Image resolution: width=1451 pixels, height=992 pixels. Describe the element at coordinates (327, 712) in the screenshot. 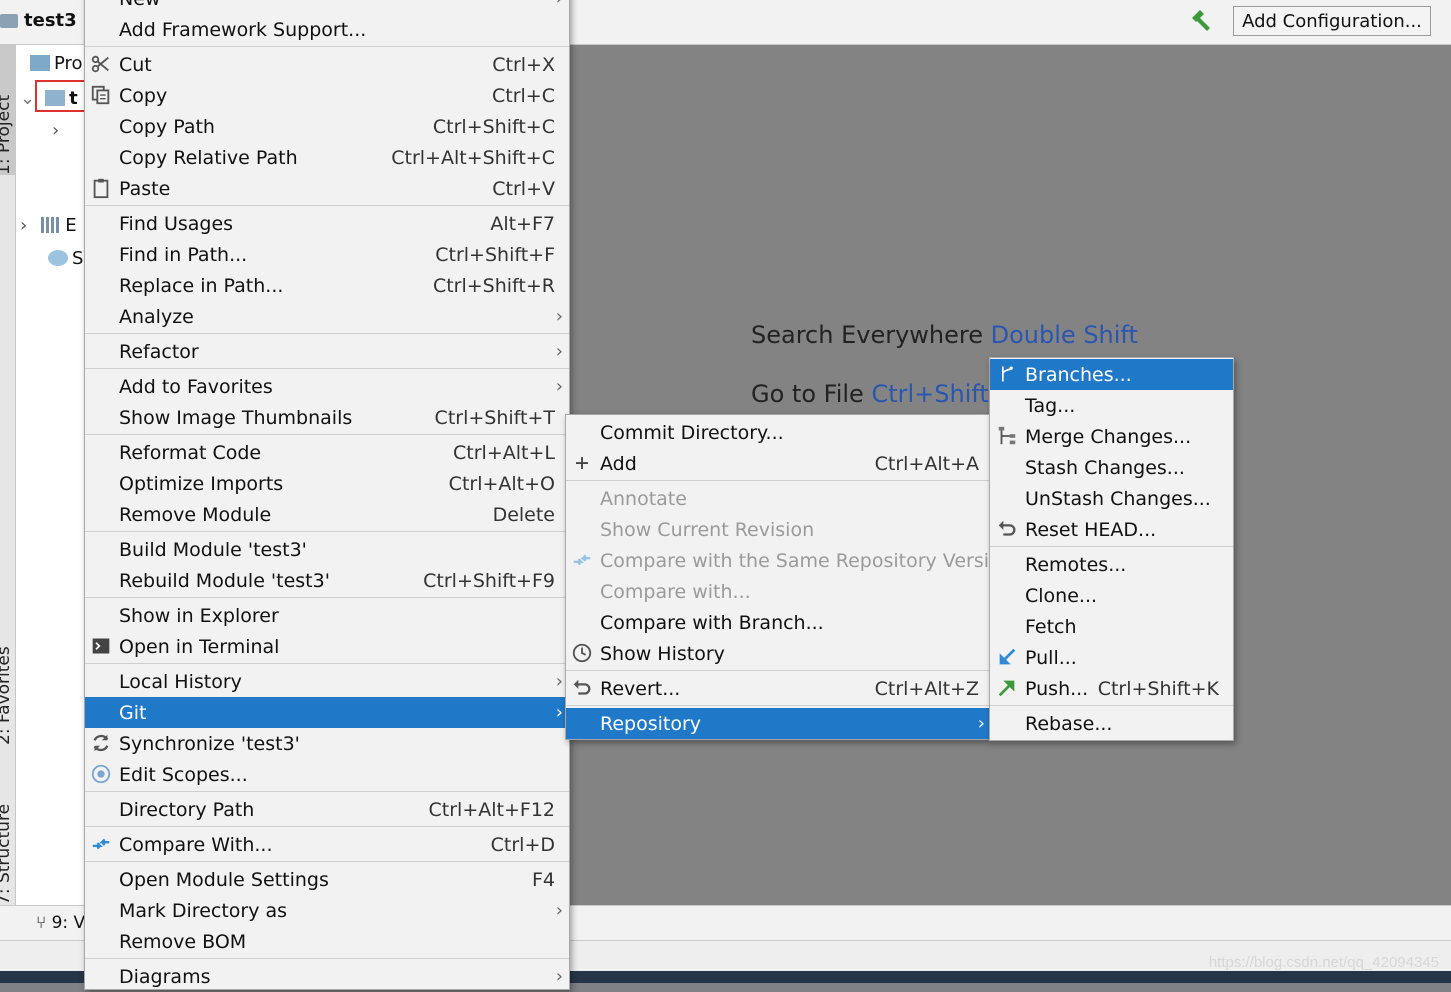

I see `menu-item-git: Git ›` at that location.